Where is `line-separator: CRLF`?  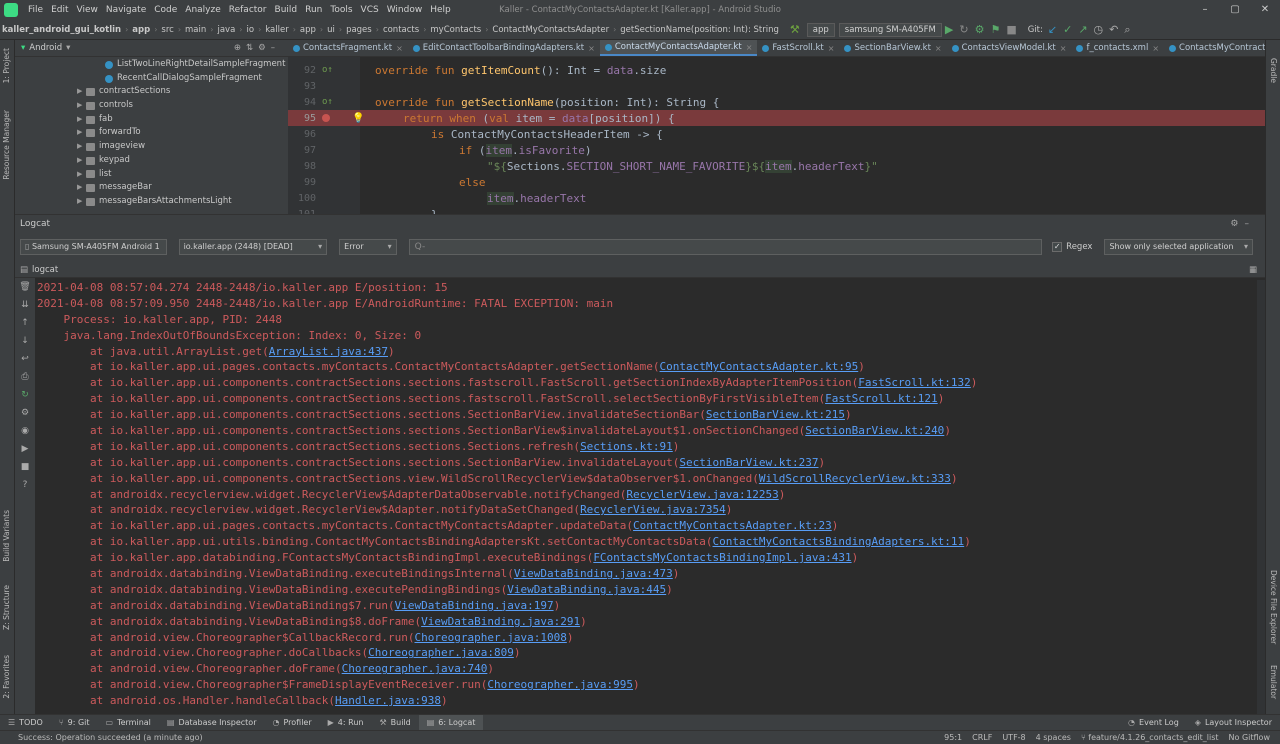
line-separator: CRLF is located at coordinates (982, 737).